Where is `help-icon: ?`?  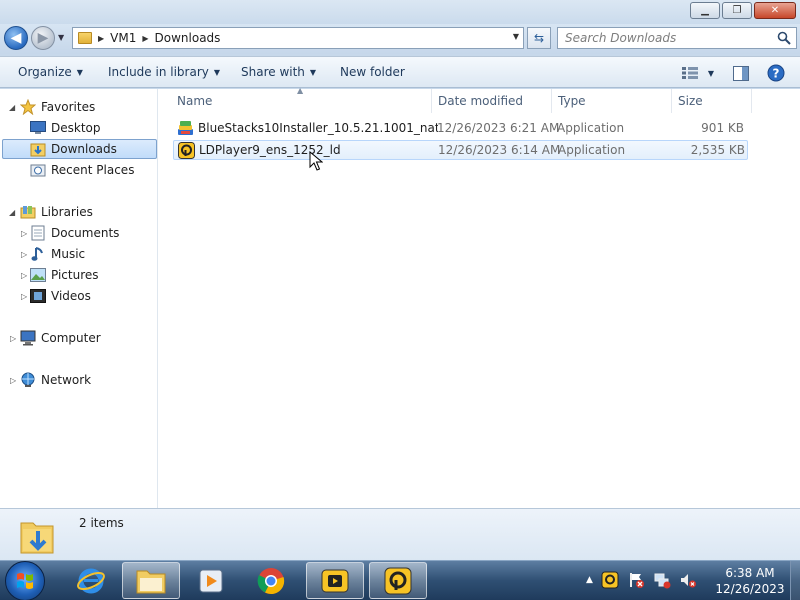
help-icon: ? is located at coordinates (776, 73).